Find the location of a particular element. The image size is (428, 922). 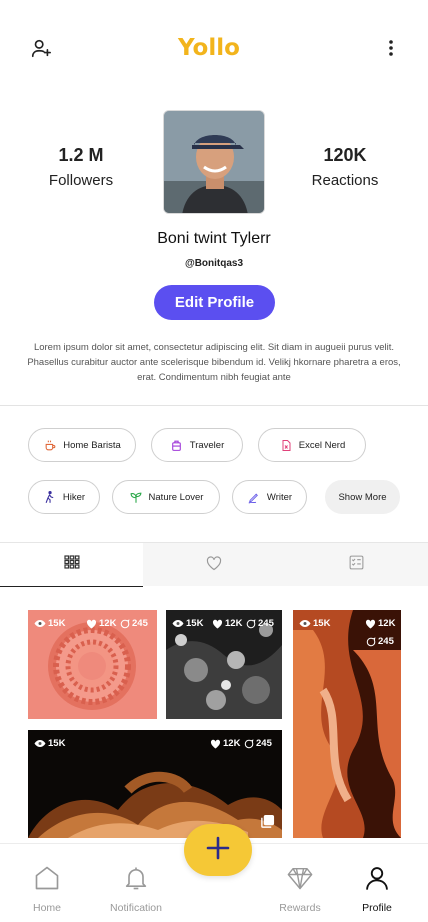

chip-label: Excel Nerd is located at coordinates (322, 445).